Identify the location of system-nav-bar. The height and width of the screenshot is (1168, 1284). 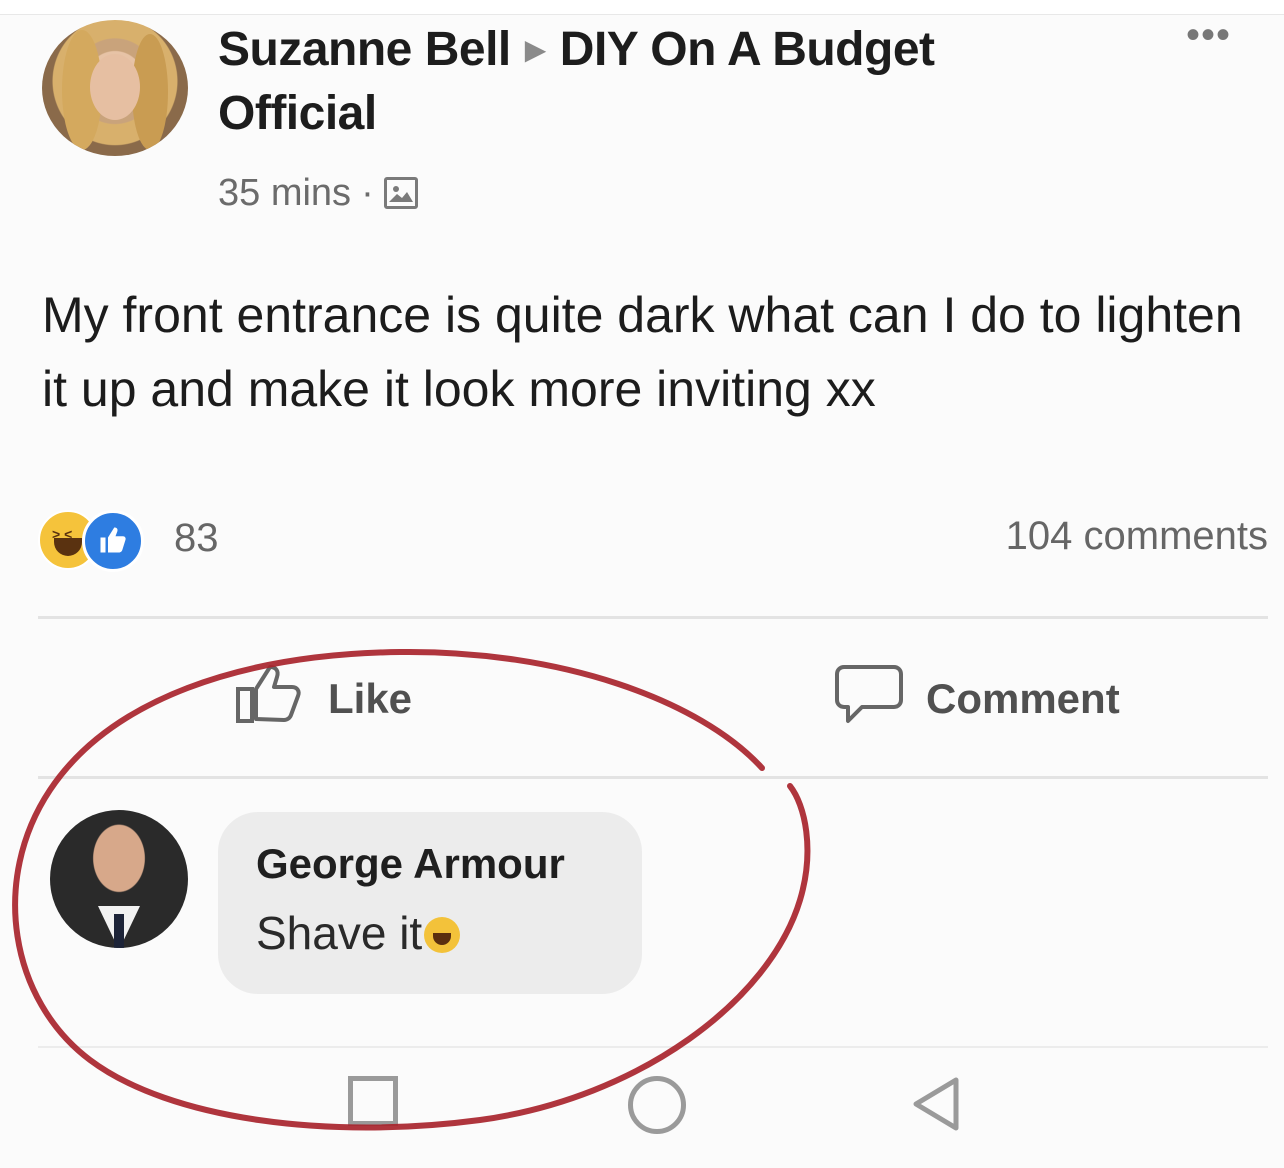
(642, 1109).